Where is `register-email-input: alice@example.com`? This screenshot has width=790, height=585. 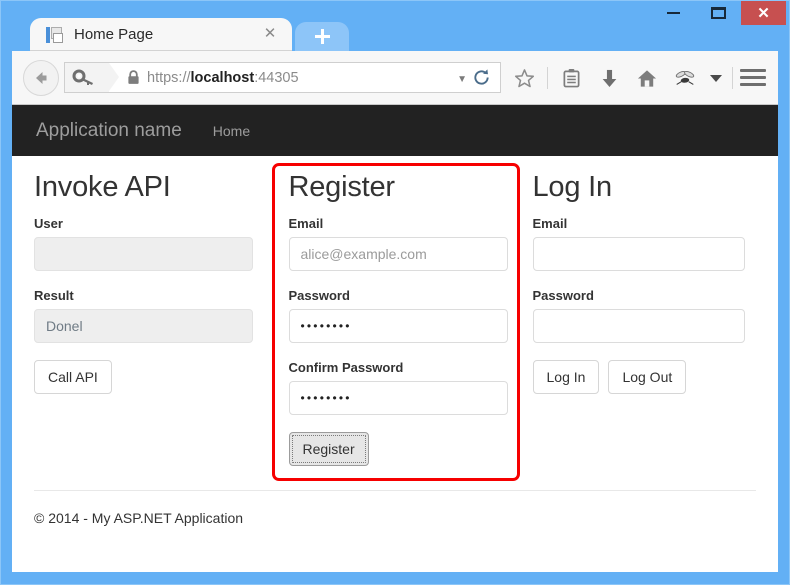
register-email-input: alice@example.com is located at coordinates (398, 253).